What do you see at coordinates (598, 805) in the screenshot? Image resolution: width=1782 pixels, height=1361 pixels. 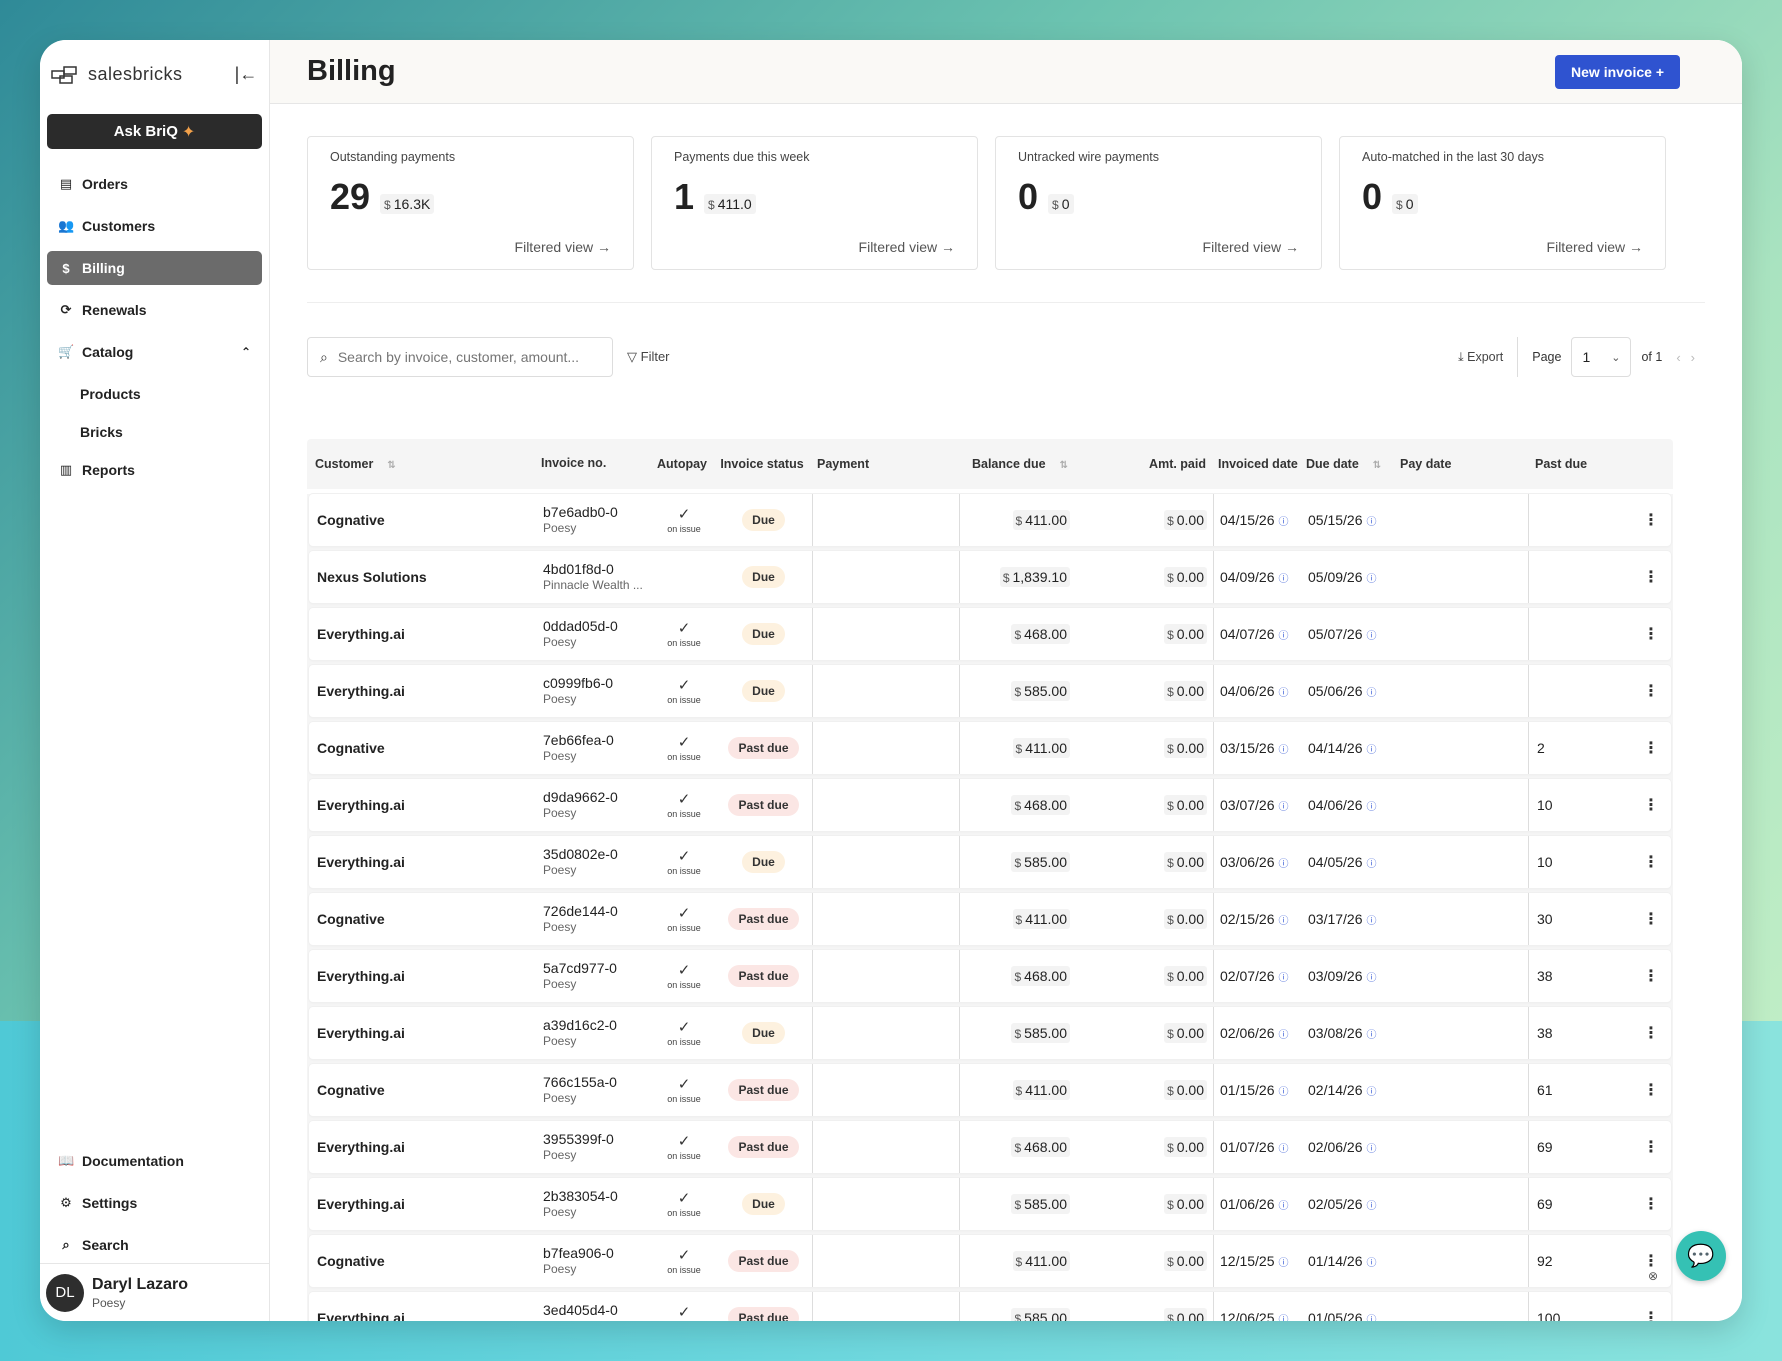 I see `invoice-cell: d9da9662-0 Poesy` at bounding box center [598, 805].